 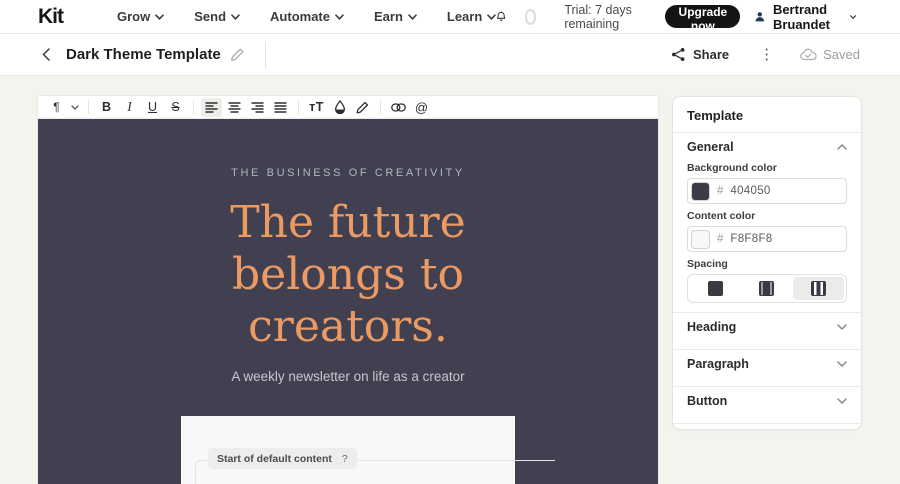 I want to click on more-options-kebab-menu: ⋮, so click(x=766, y=54).